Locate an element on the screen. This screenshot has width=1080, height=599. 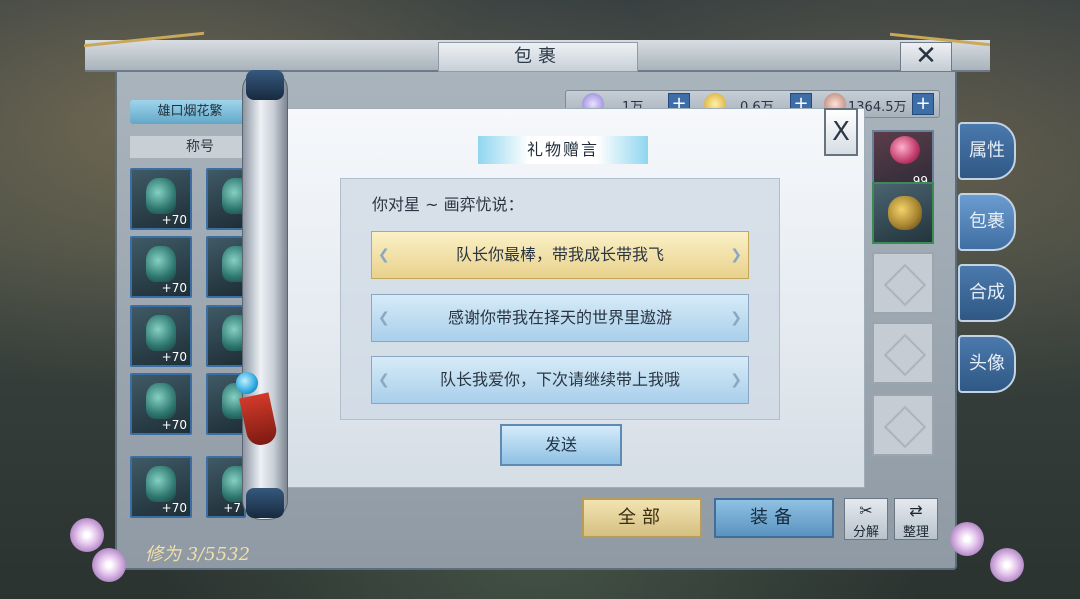
equip-slot: +7 is located at coordinates (229, 487).